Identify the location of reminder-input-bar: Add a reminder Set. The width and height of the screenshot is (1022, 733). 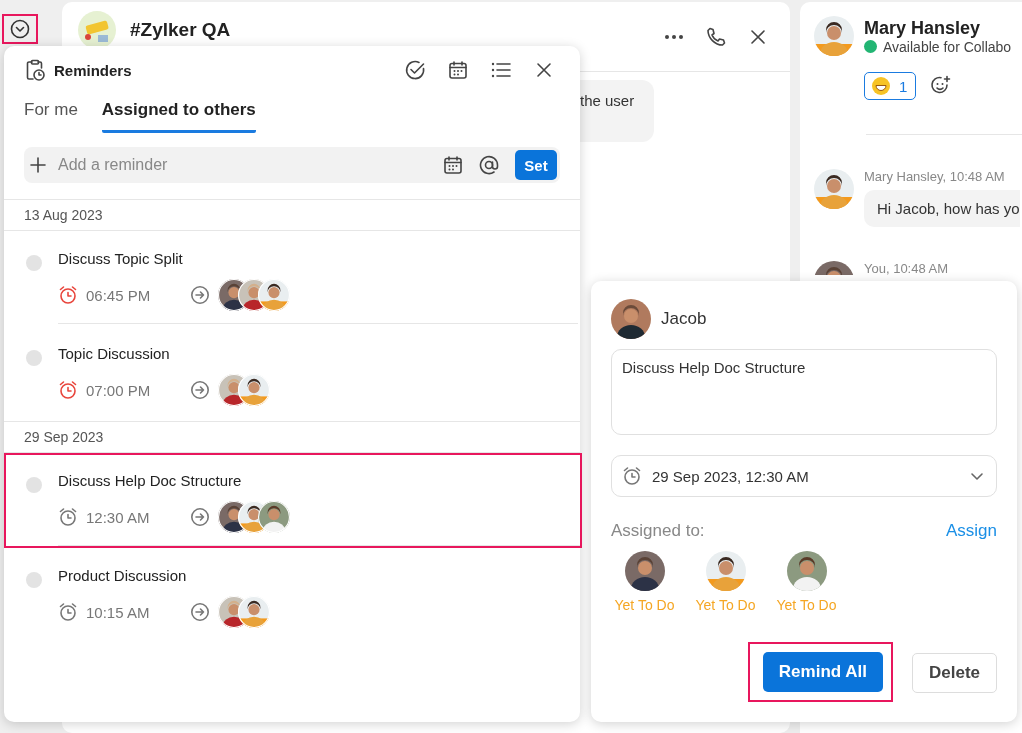
(292, 165).